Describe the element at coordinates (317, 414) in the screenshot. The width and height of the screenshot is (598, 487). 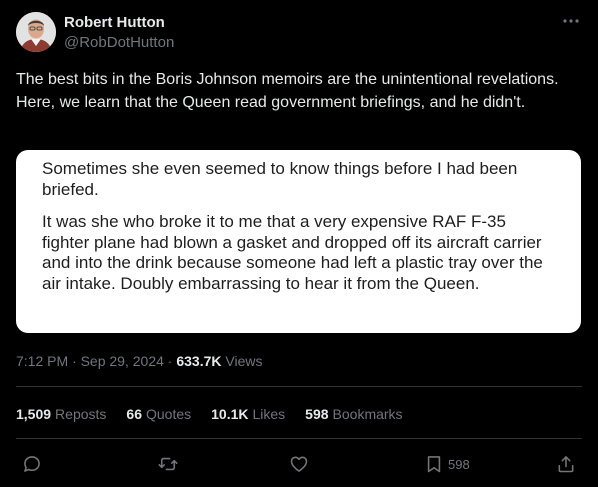
I see `stat-bookmarks-count: 598` at that location.